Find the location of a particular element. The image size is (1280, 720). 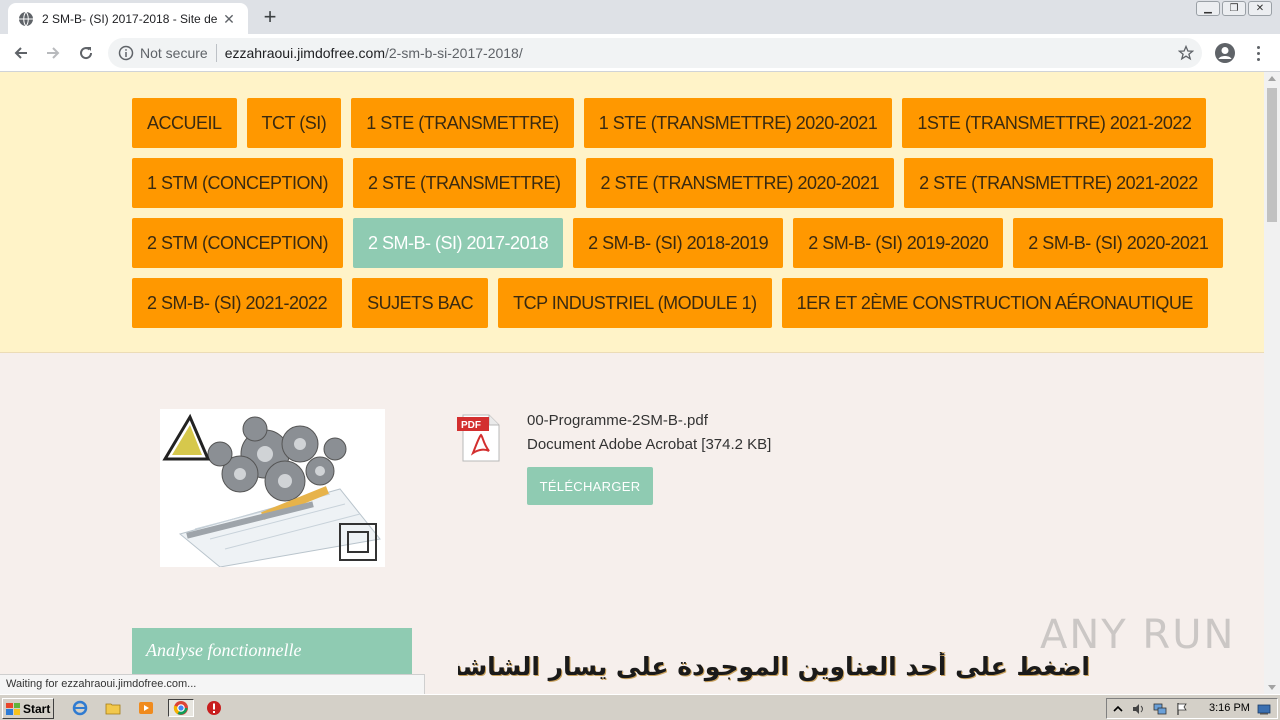

anyrun-watermark: ANY RUN is located at coordinates (1138, 635).